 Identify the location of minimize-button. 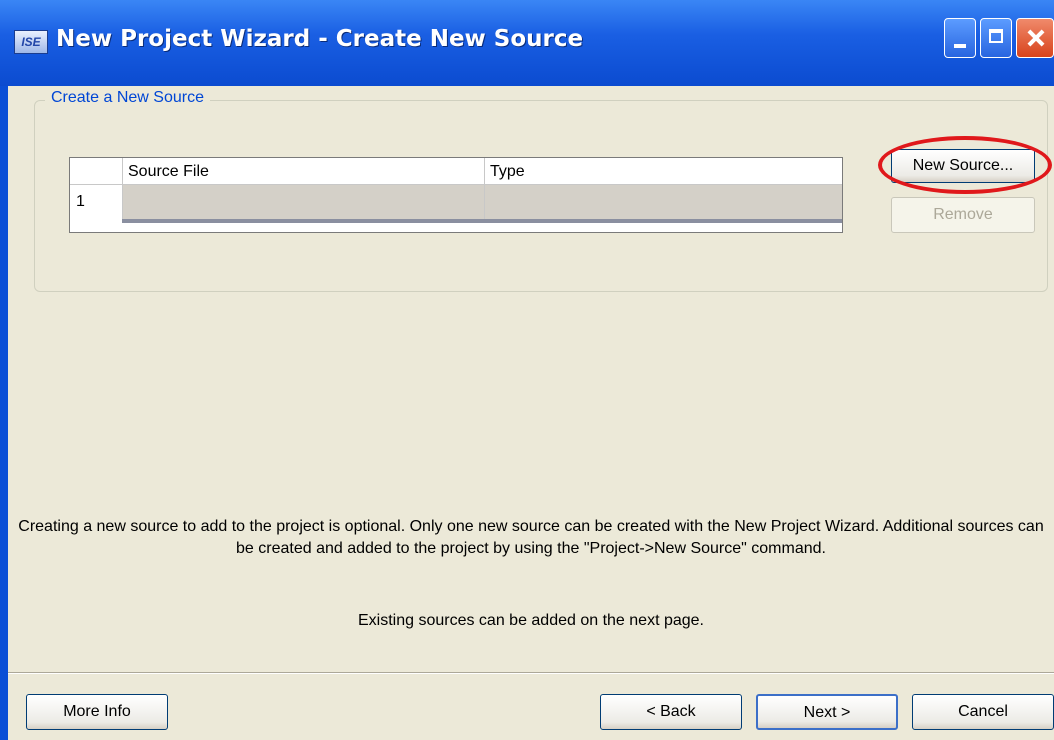
(960, 38).